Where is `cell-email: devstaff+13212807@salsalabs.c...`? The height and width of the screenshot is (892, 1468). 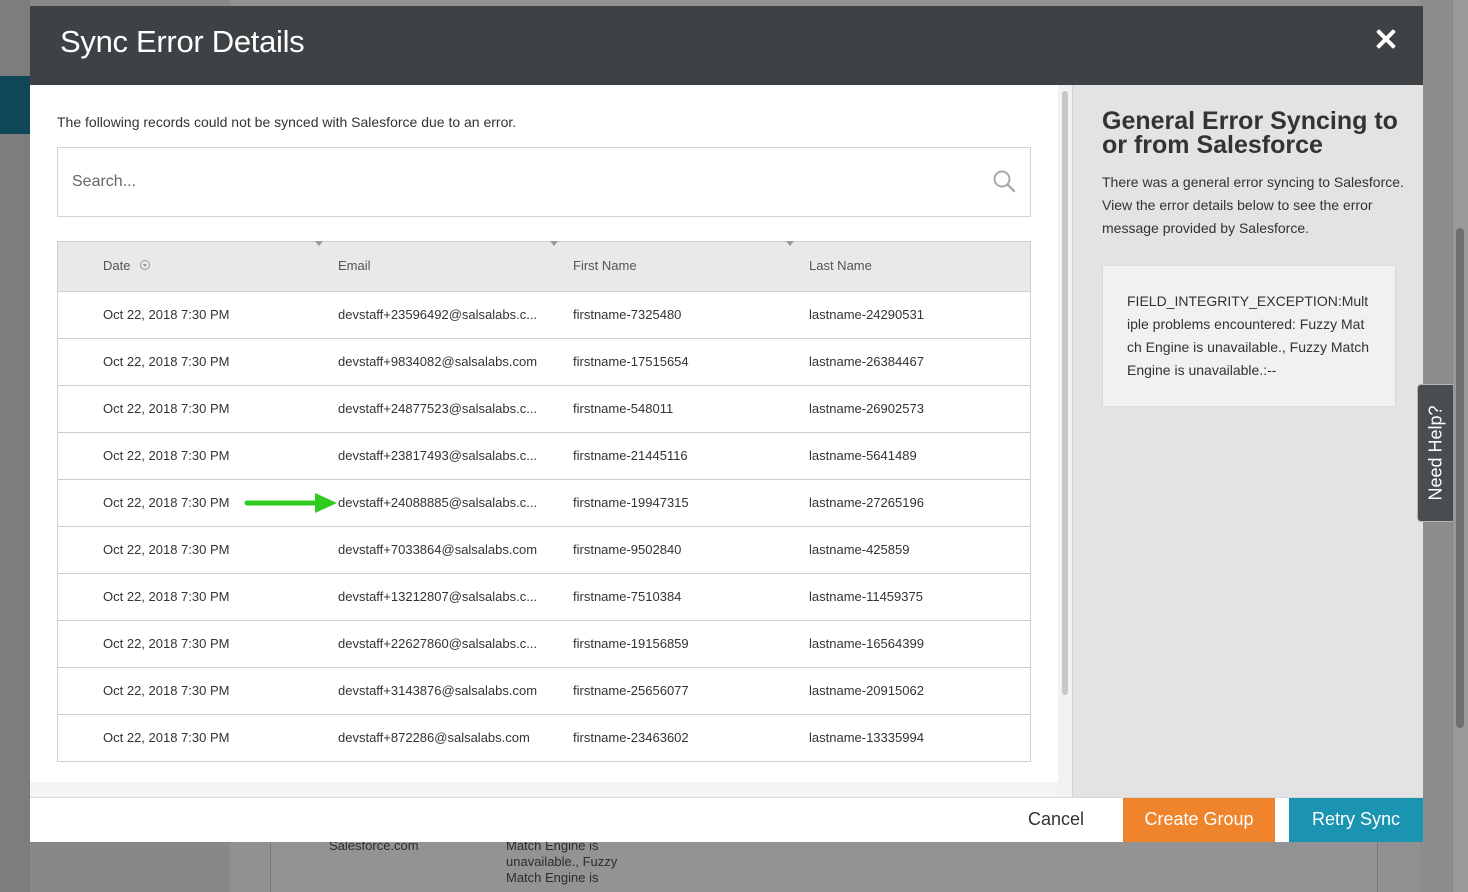 cell-email: devstaff+13212807@salsalabs.c... is located at coordinates (438, 596).